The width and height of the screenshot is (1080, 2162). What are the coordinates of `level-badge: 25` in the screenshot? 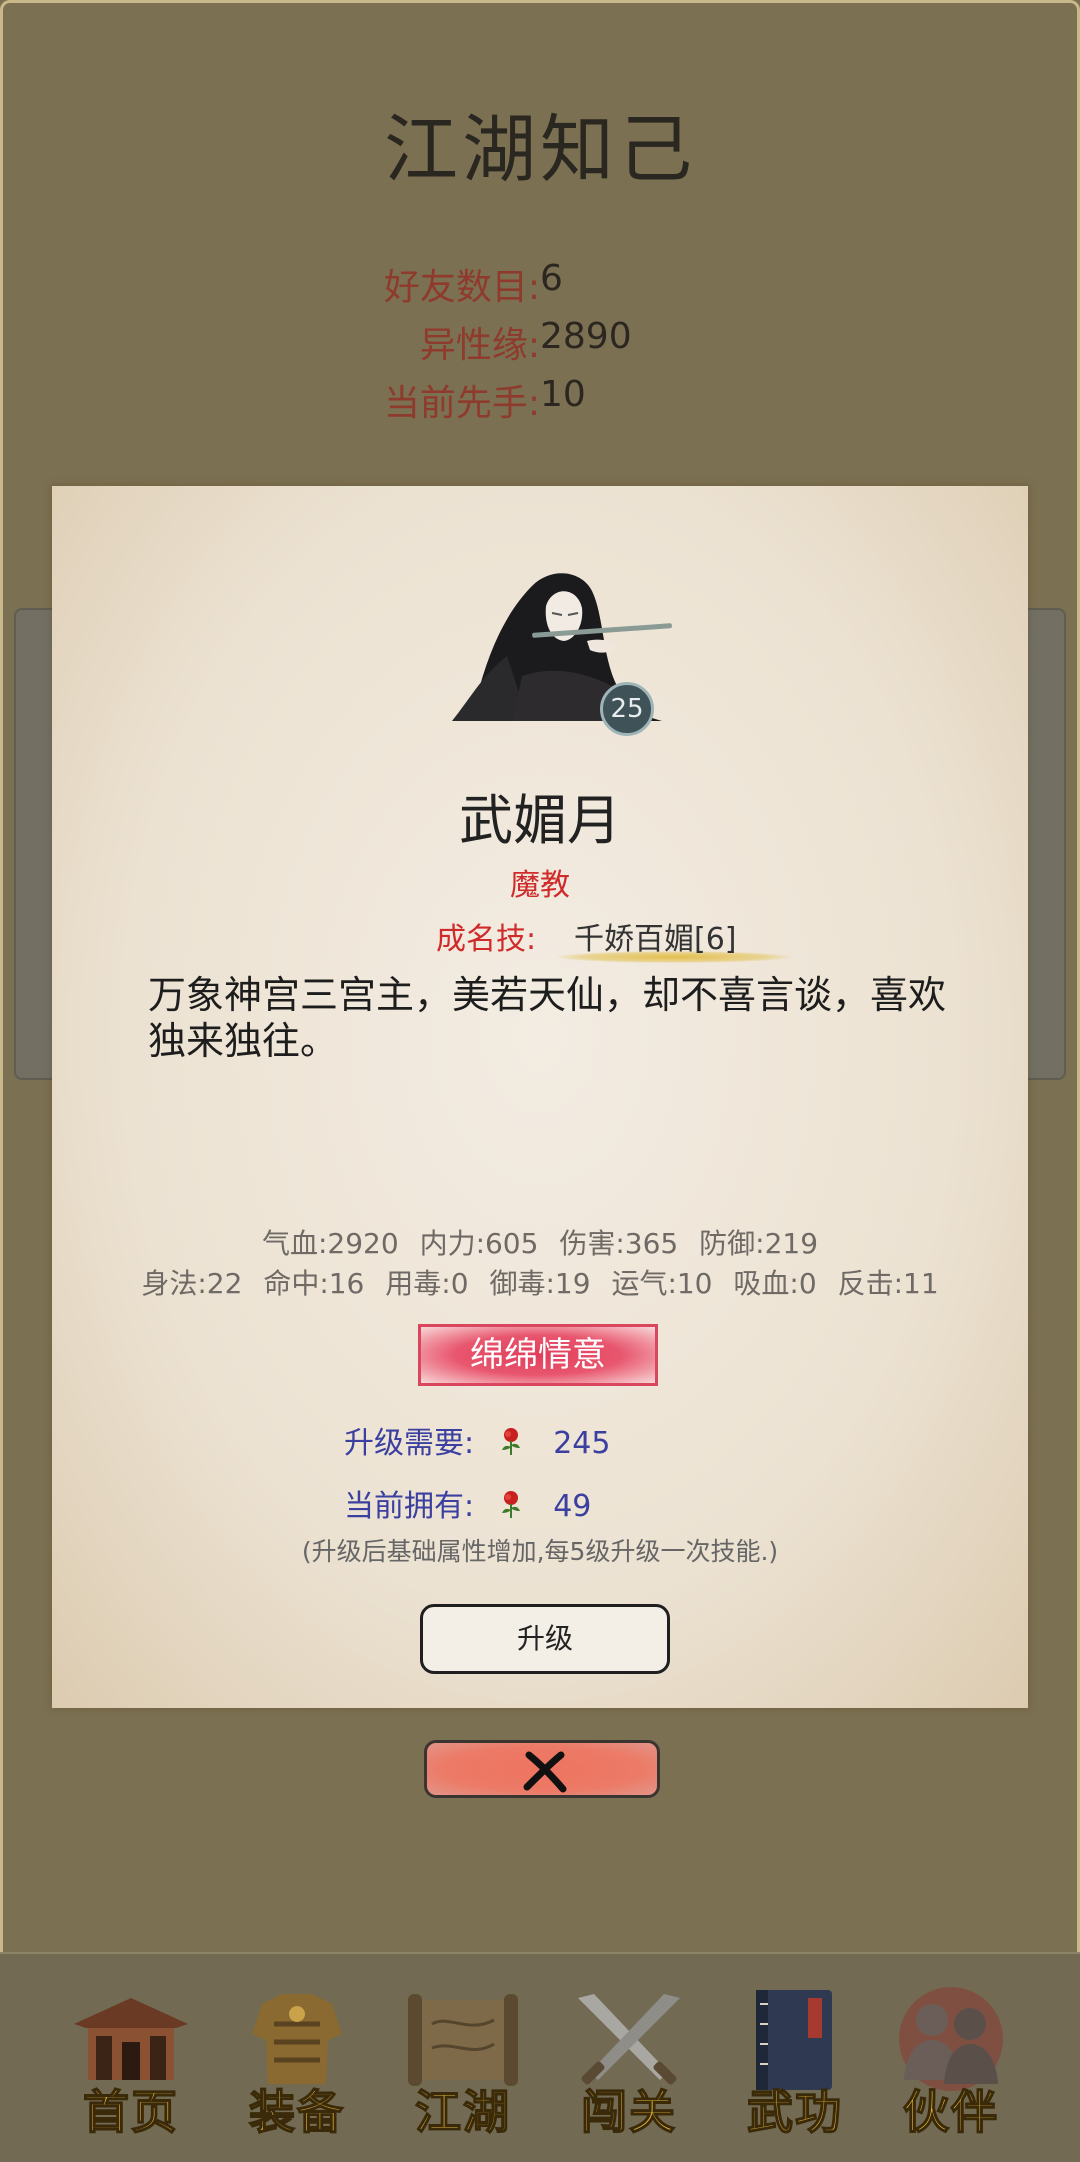 It's located at (627, 709).